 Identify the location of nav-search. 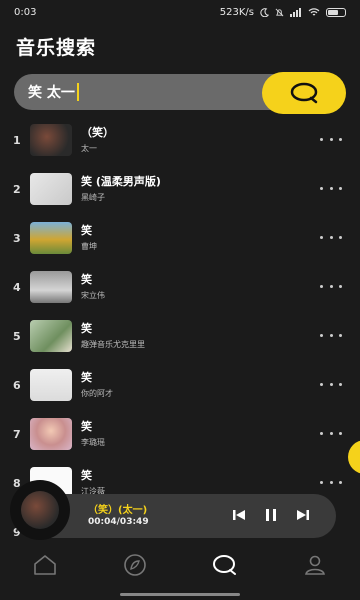
(225, 565).